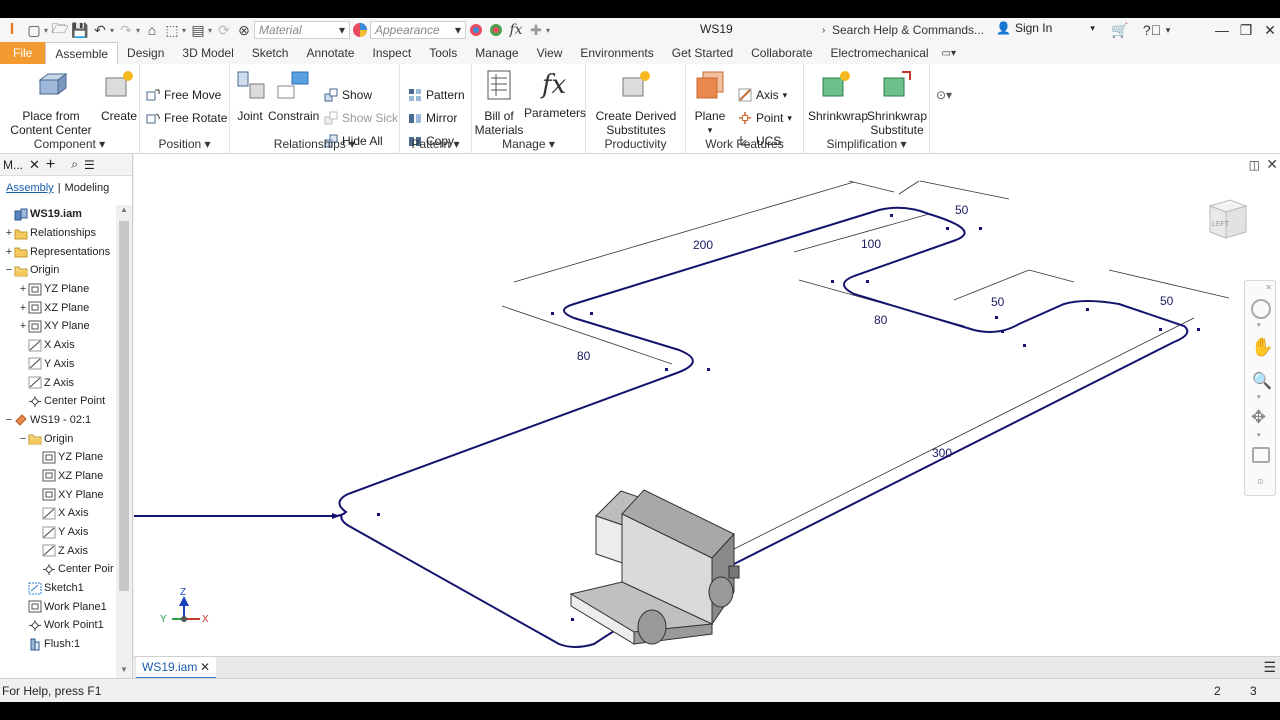 The width and height of the screenshot is (1280, 720). What do you see at coordinates (528, 144) in the screenshot?
I see `group-label-manage: Manage ▾` at bounding box center [528, 144].